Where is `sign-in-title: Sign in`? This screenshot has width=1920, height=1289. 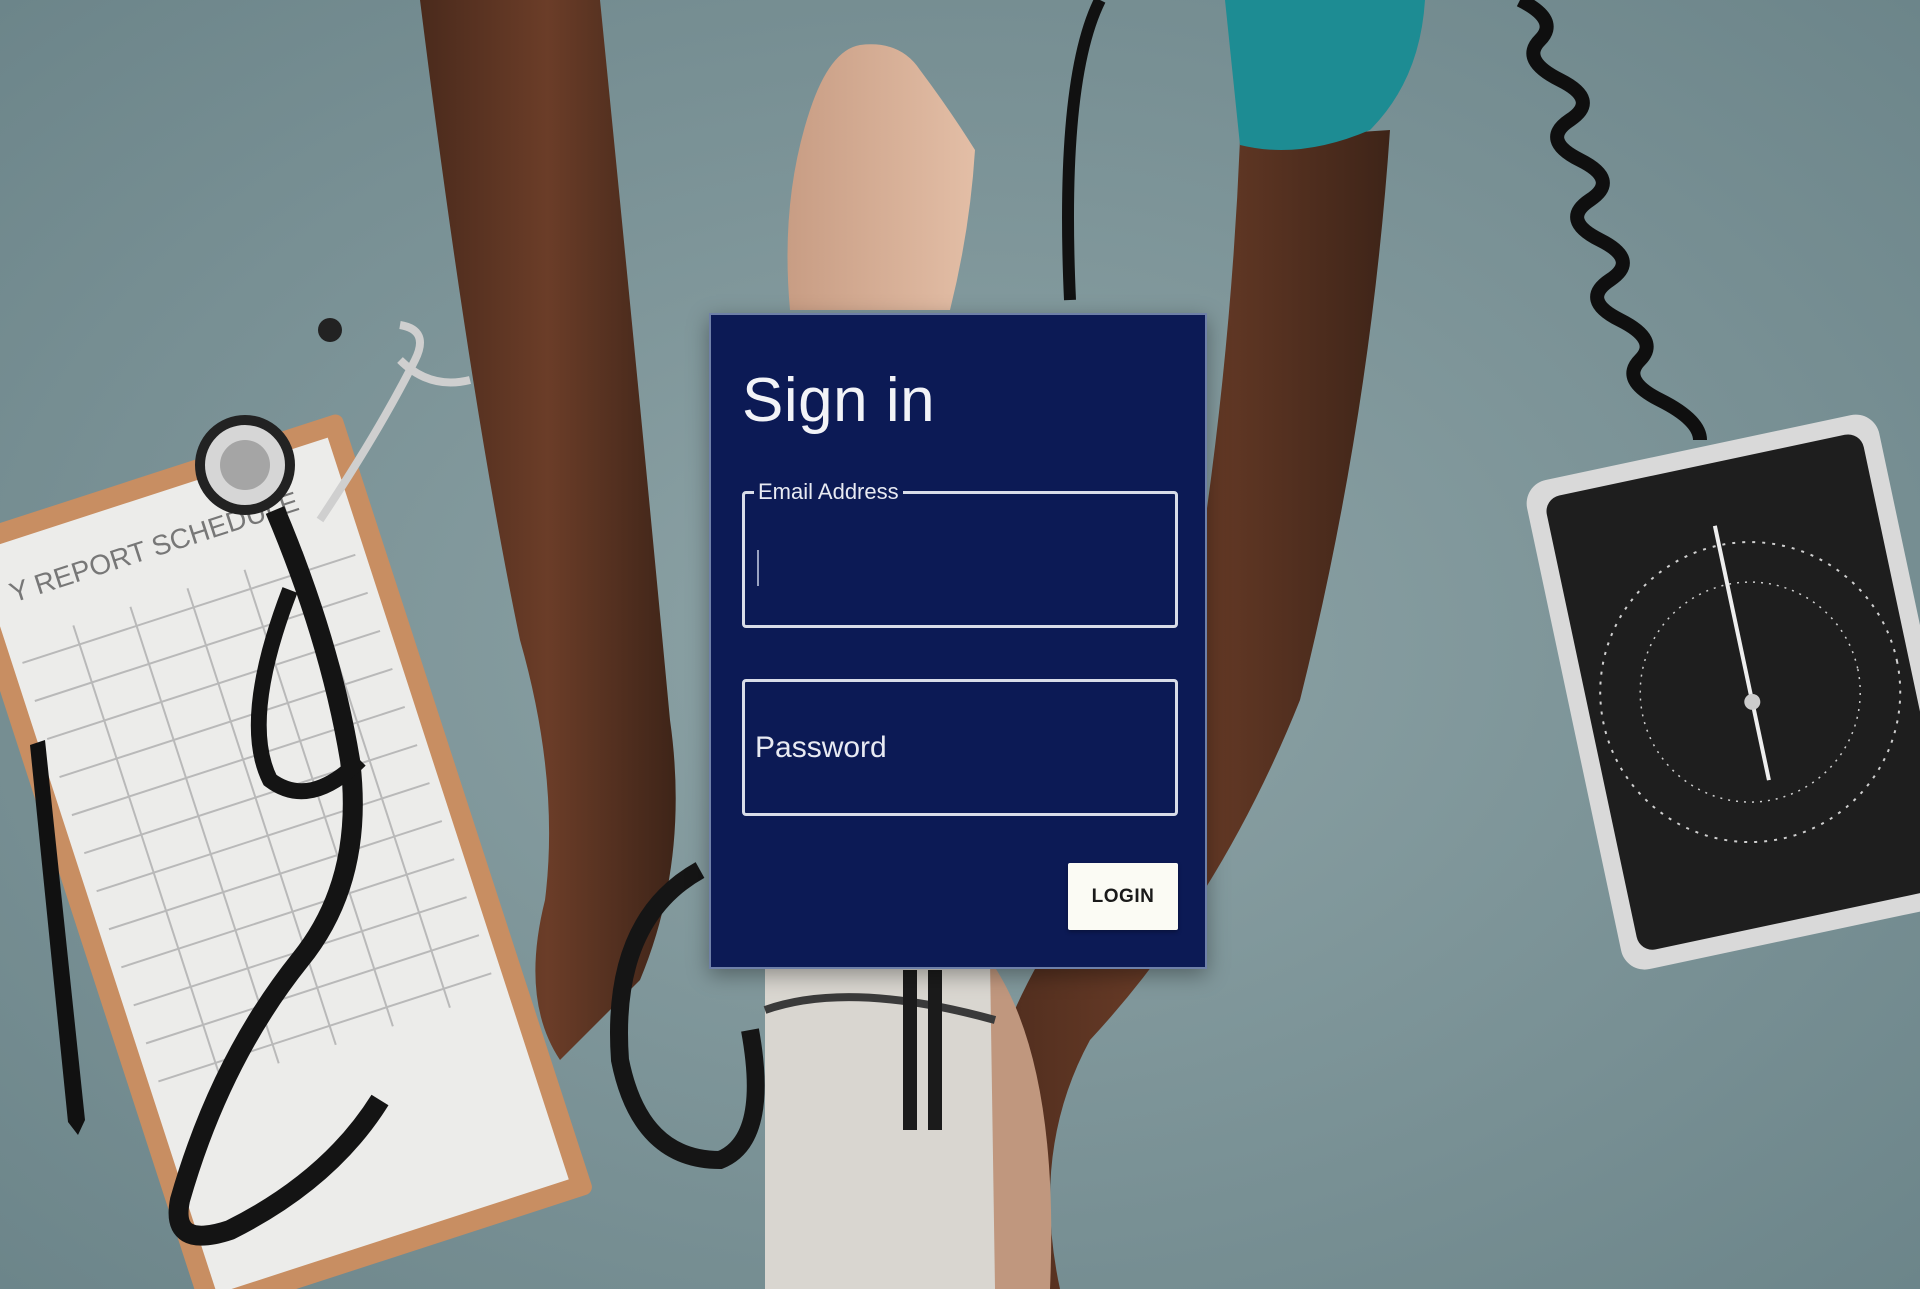 sign-in-title: Sign in is located at coordinates (839, 400).